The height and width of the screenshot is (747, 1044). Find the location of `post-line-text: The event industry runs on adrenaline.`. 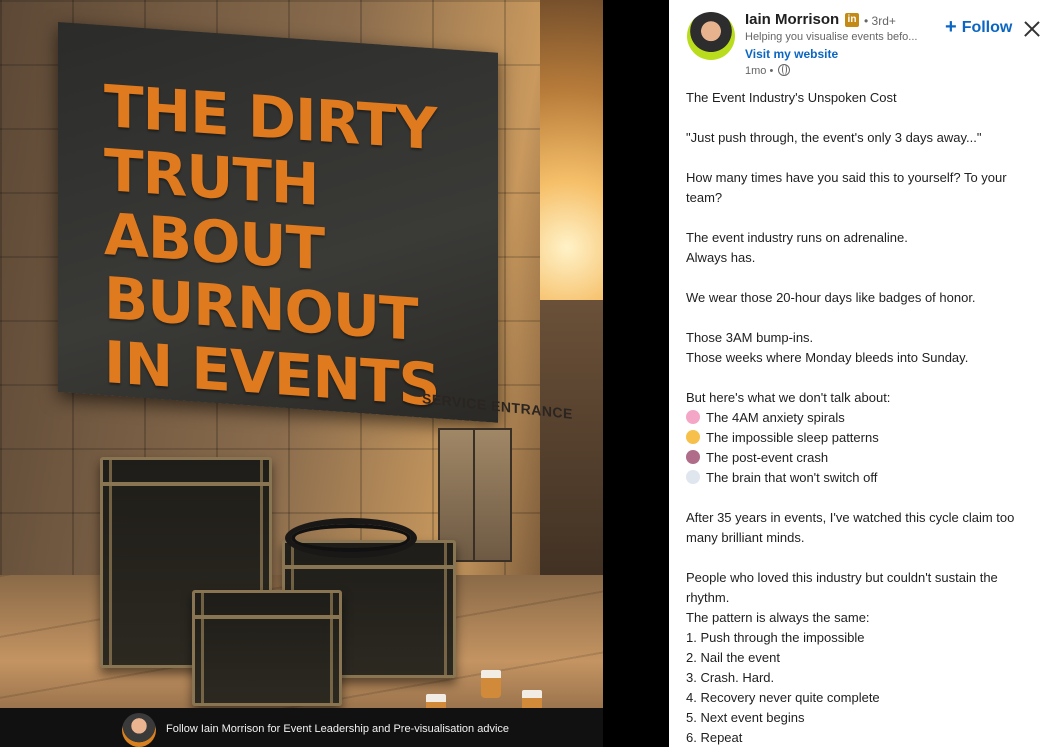

post-line-text: The event industry runs on adrenaline. is located at coordinates (797, 237).